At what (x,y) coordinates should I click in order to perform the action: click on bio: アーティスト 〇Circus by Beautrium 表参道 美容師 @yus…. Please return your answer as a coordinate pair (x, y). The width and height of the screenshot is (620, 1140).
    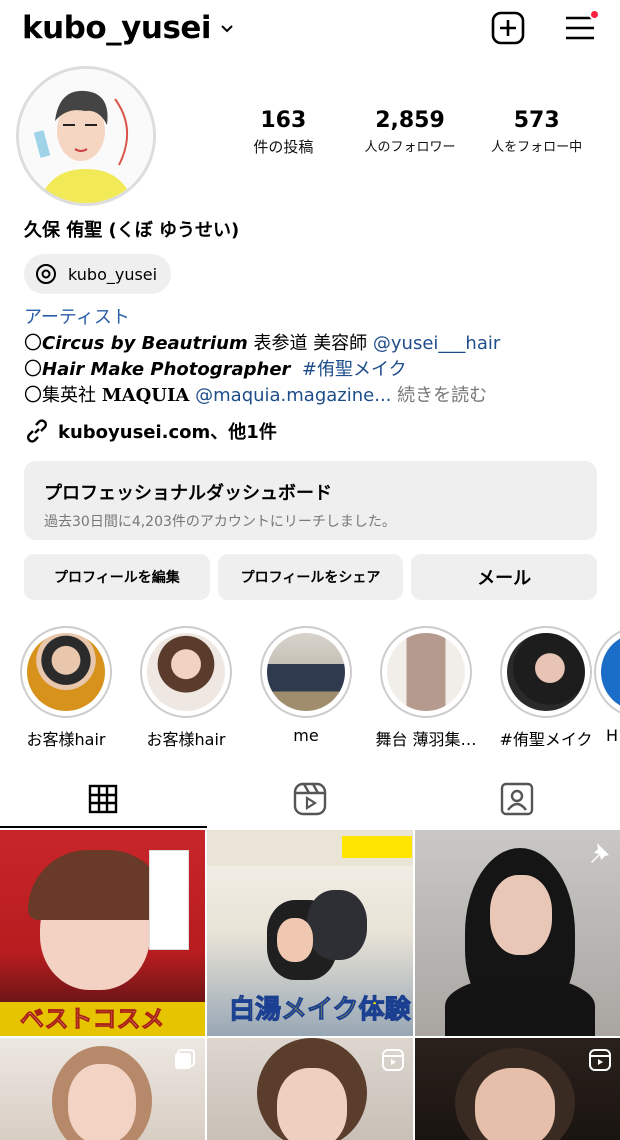
    Looking at the image, I should click on (262, 357).